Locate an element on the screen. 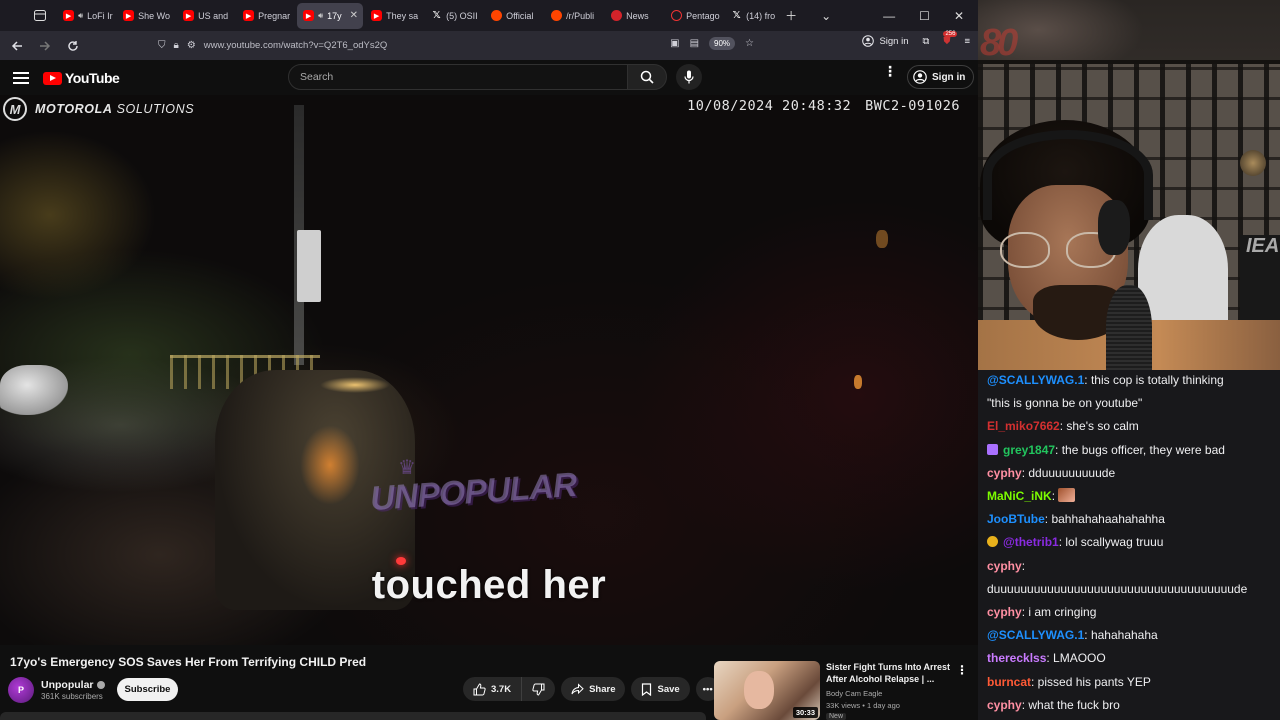 Image resolution: width=1280 pixels, height=720 pixels. account-sign-in-button: Sign in is located at coordinates (885, 41).